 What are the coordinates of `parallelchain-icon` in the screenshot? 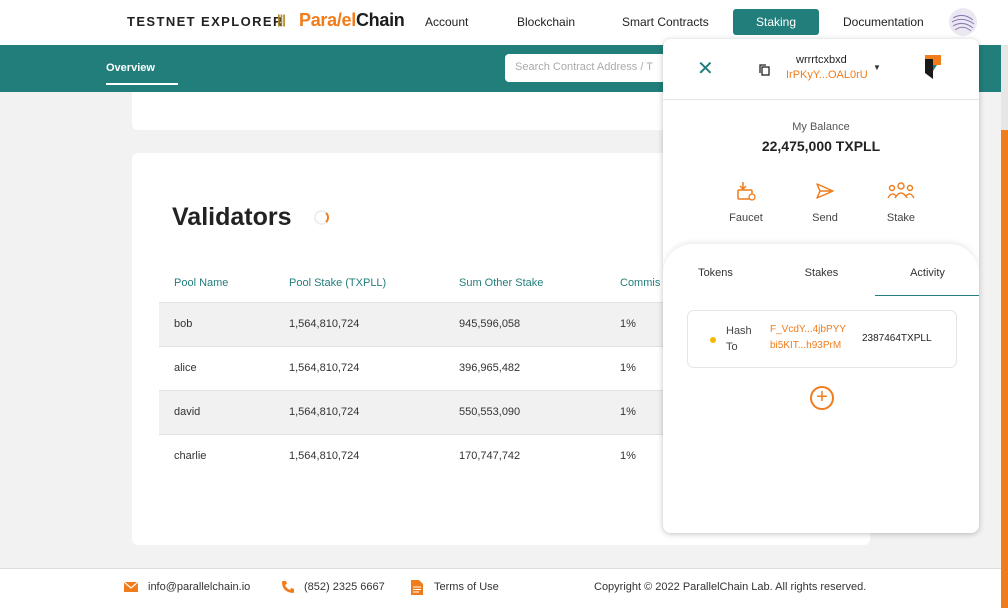 It's located at (933, 69).